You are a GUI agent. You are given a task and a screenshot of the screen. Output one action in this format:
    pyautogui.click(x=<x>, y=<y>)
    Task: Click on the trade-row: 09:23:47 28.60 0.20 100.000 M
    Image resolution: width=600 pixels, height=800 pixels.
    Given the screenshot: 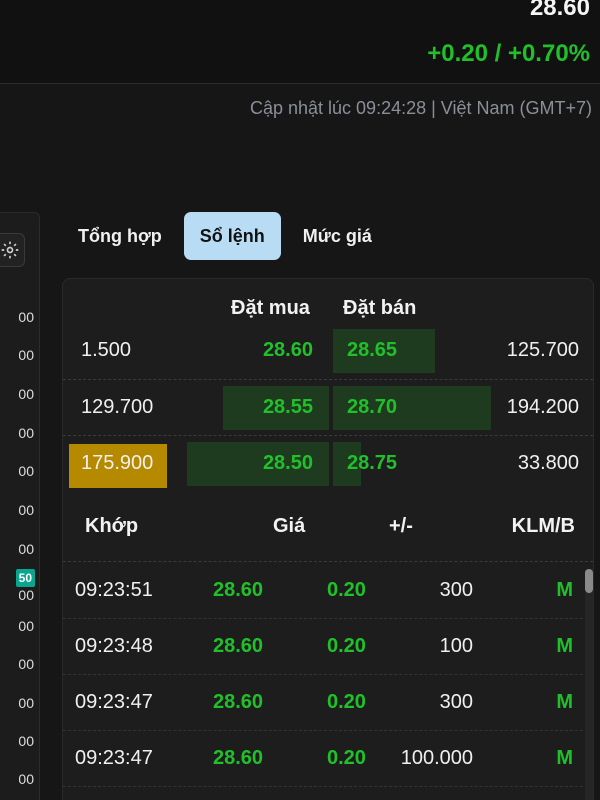 What is the action you would take?
    pyautogui.click(x=328, y=759)
    